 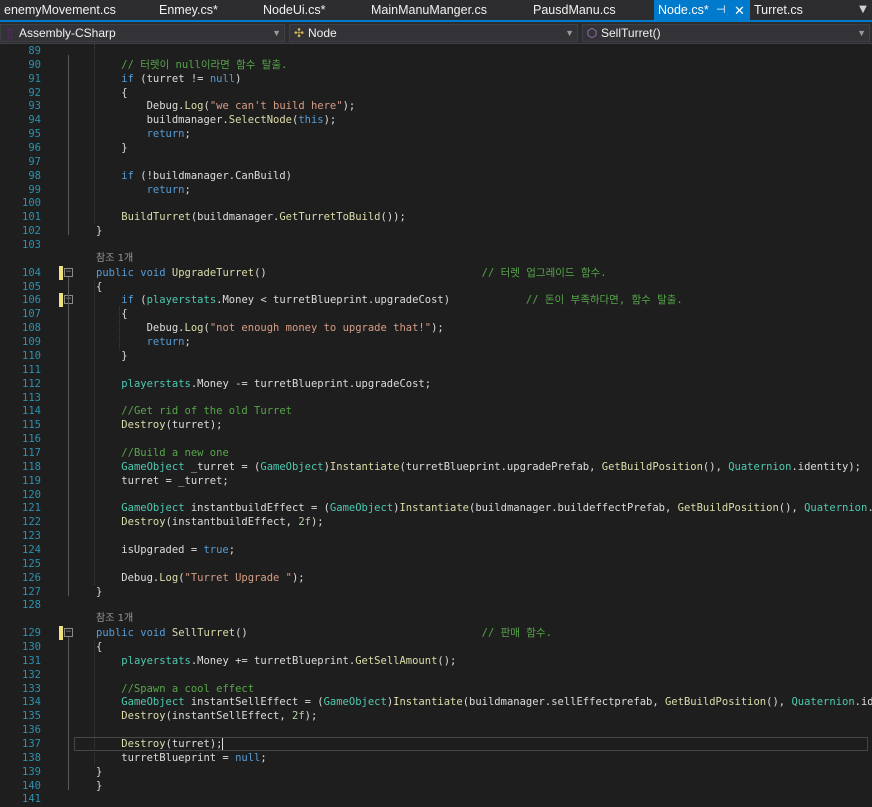 I want to click on line-number: 116, so click(x=31, y=439).